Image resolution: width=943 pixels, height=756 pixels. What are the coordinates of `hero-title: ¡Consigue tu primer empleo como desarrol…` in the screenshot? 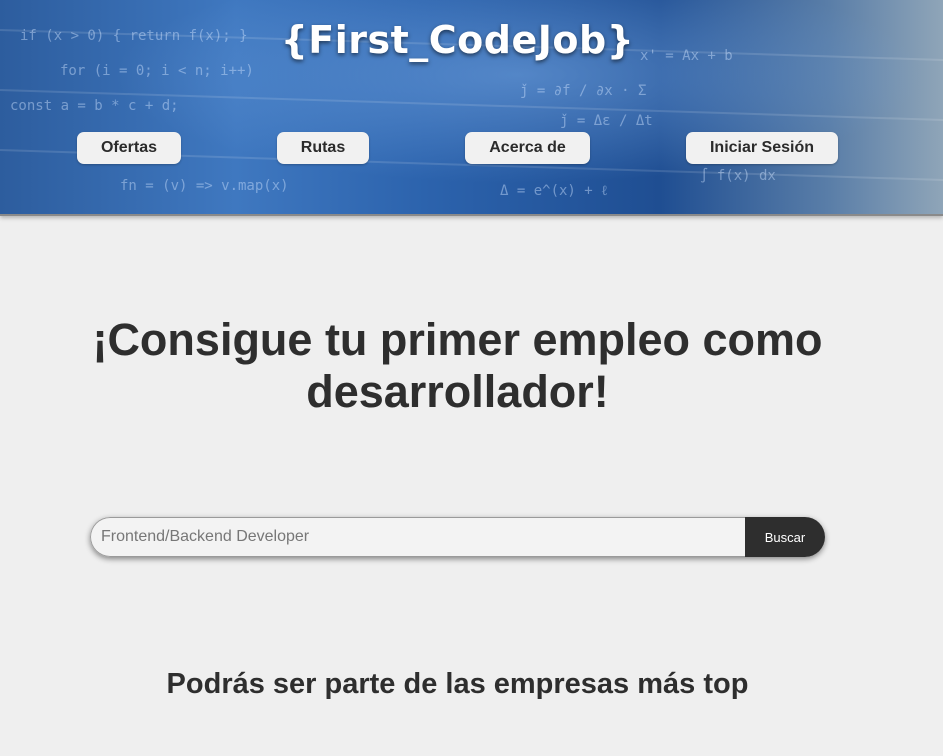 It's located at (457, 365).